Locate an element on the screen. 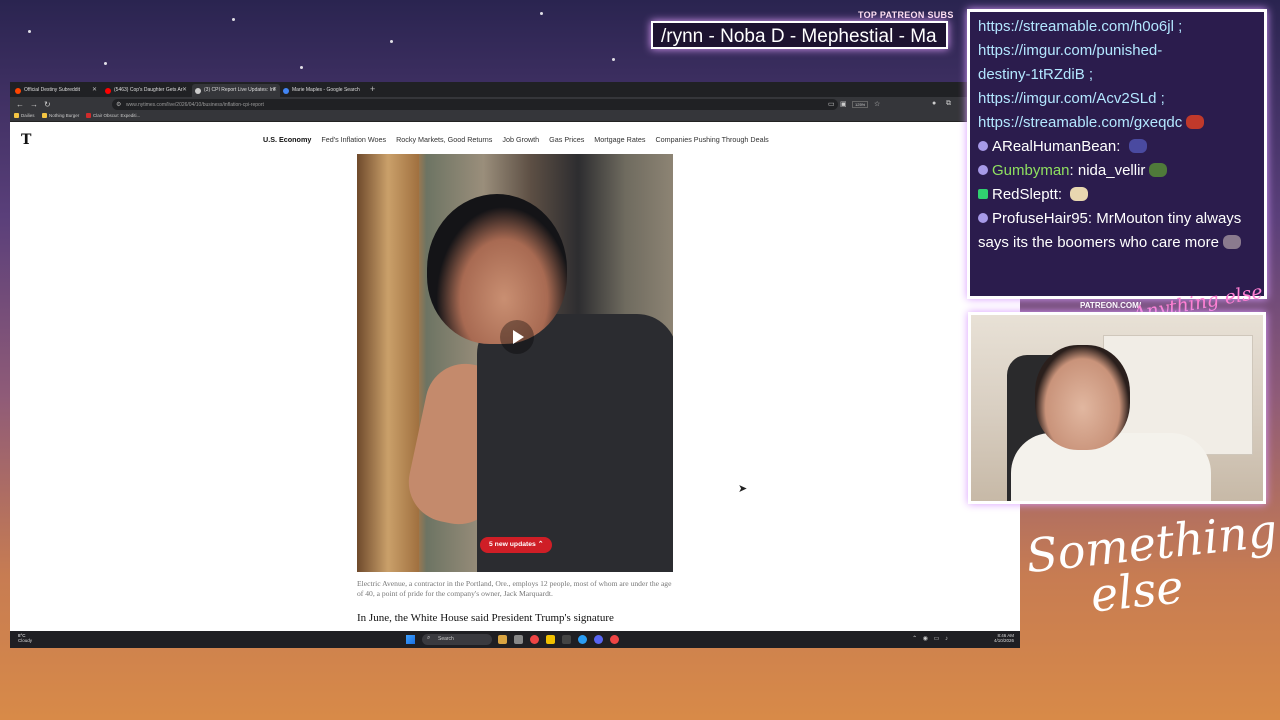 The image size is (1280, 720). weather-widget: 8°C Cloudy is located at coordinates (25, 638).